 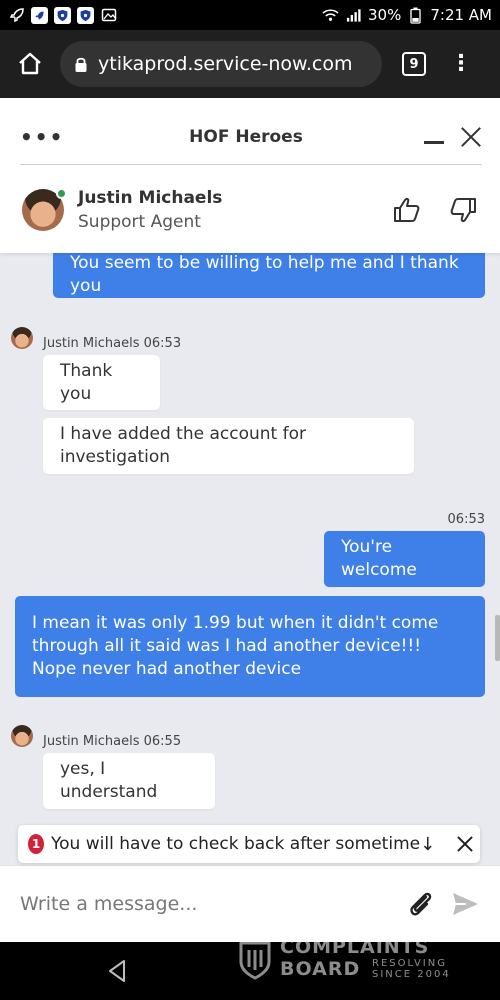 I want to click on chat-title-bar: ••• HOF Heroes, so click(x=251, y=137).